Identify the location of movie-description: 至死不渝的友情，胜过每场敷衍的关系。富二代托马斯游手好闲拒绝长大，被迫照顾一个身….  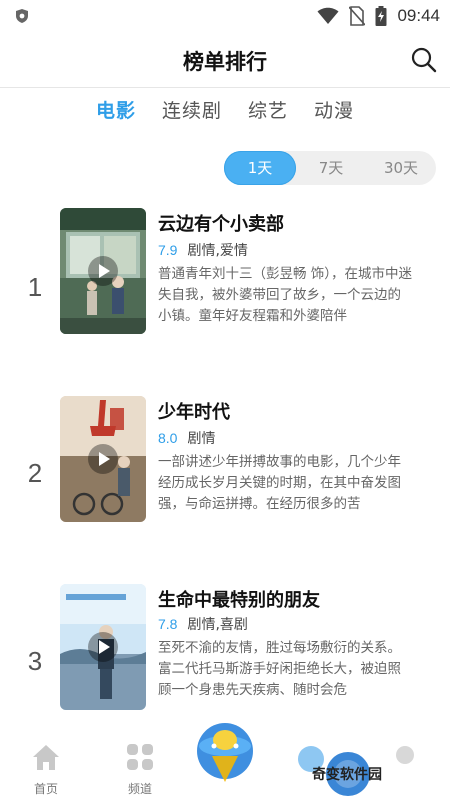
(279, 669).